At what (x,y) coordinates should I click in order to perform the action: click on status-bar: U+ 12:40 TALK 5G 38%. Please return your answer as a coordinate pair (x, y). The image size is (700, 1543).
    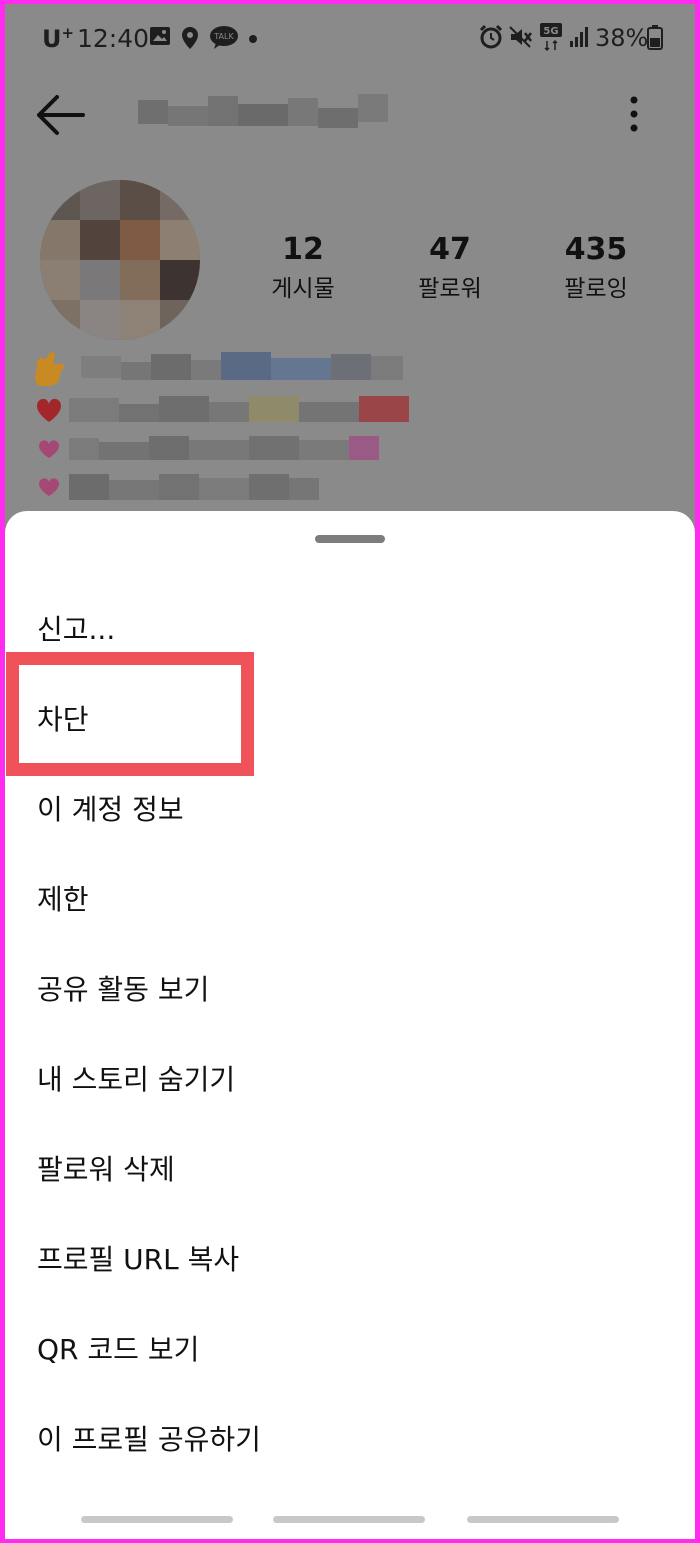
    Looking at the image, I should click on (350, 37).